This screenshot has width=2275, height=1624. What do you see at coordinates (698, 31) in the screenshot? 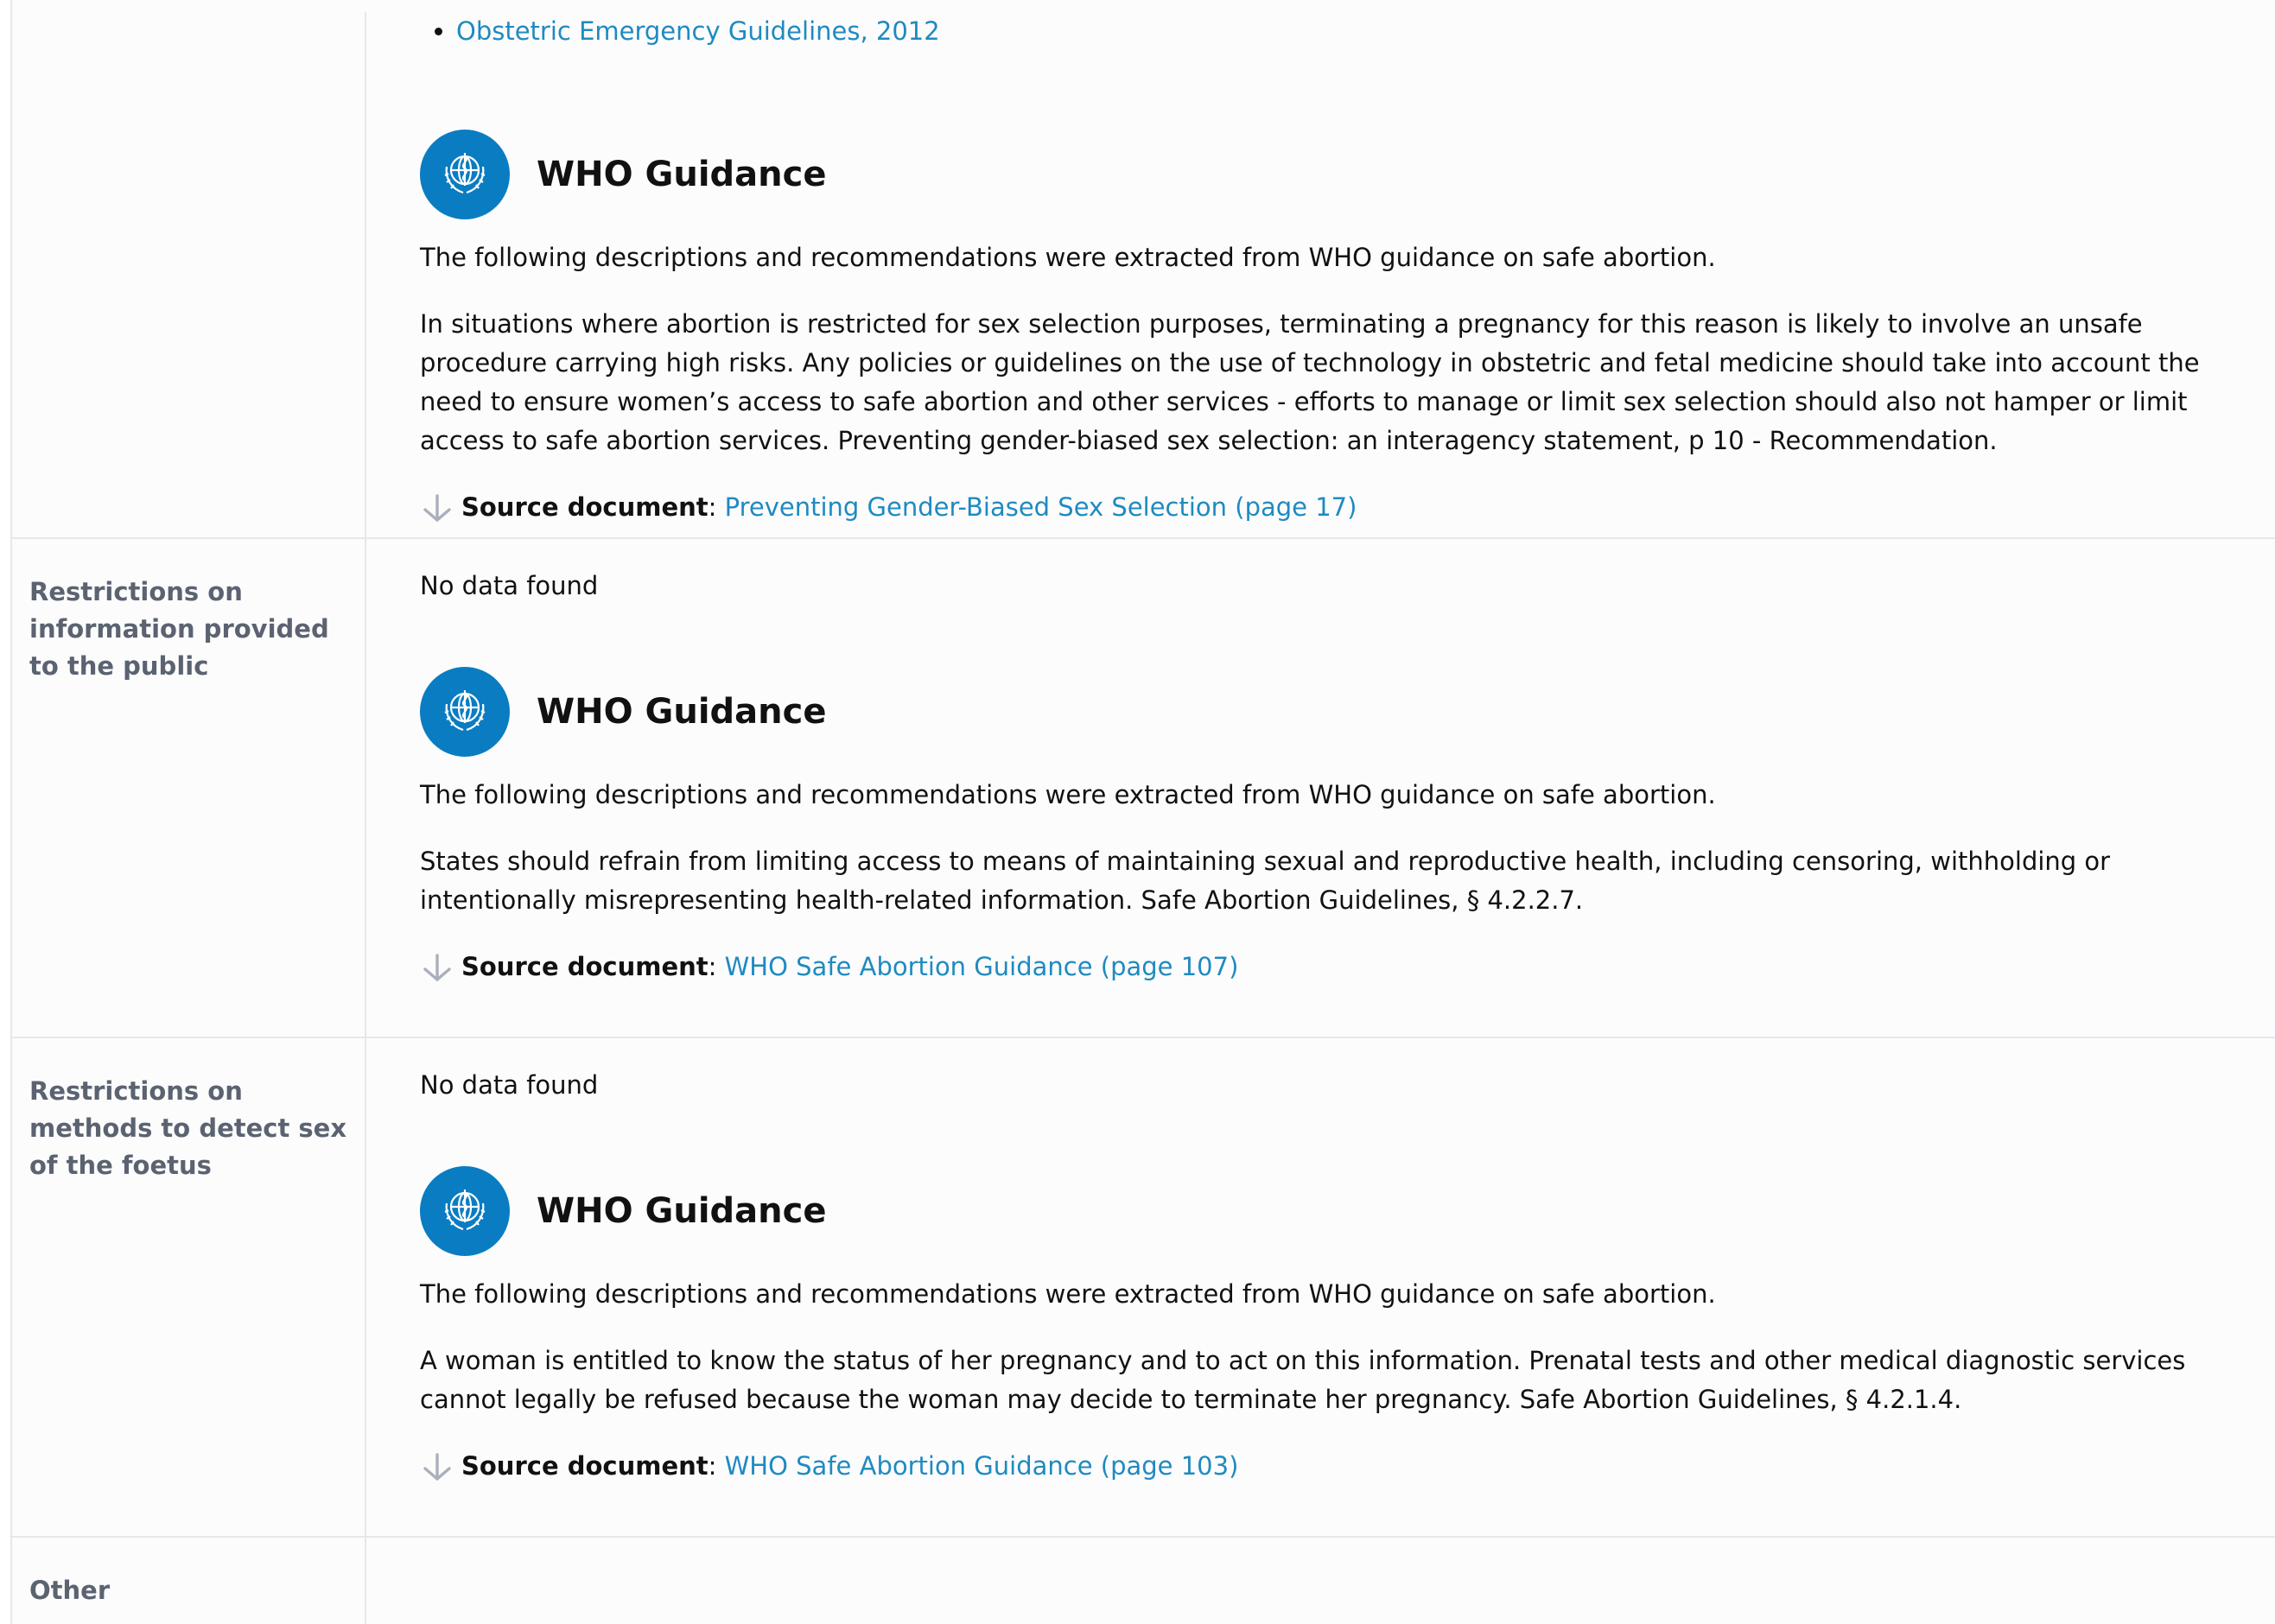
I see `document-link: Obstetric Emergency Guidelines, 2012` at bounding box center [698, 31].